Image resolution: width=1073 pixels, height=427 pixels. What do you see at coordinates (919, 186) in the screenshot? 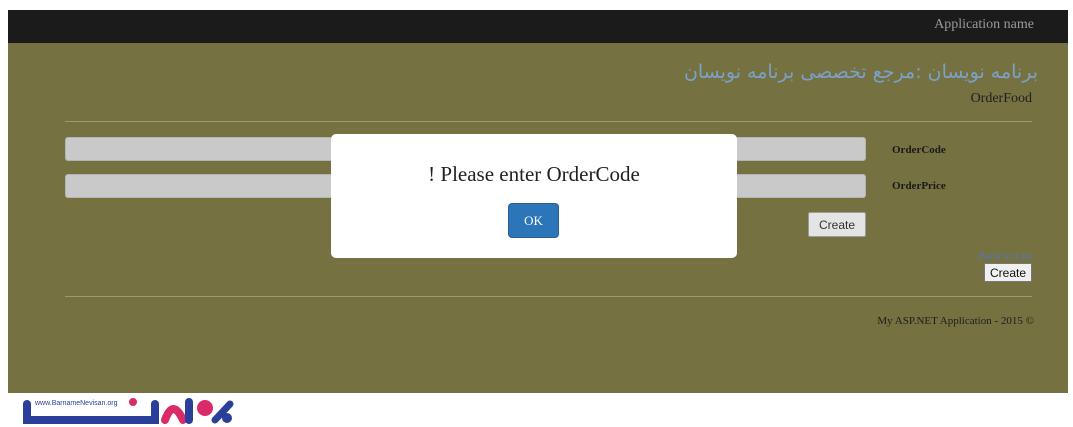
I see `order-price-label: OrderPrice` at bounding box center [919, 186].